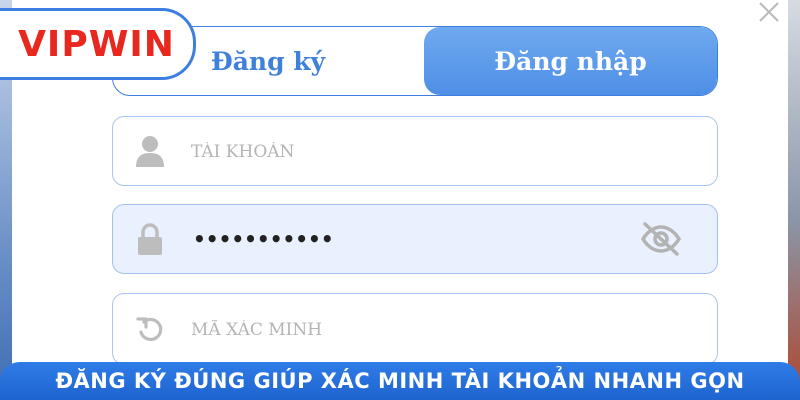  What do you see at coordinates (150, 239) in the screenshot?
I see `lock-icon` at bounding box center [150, 239].